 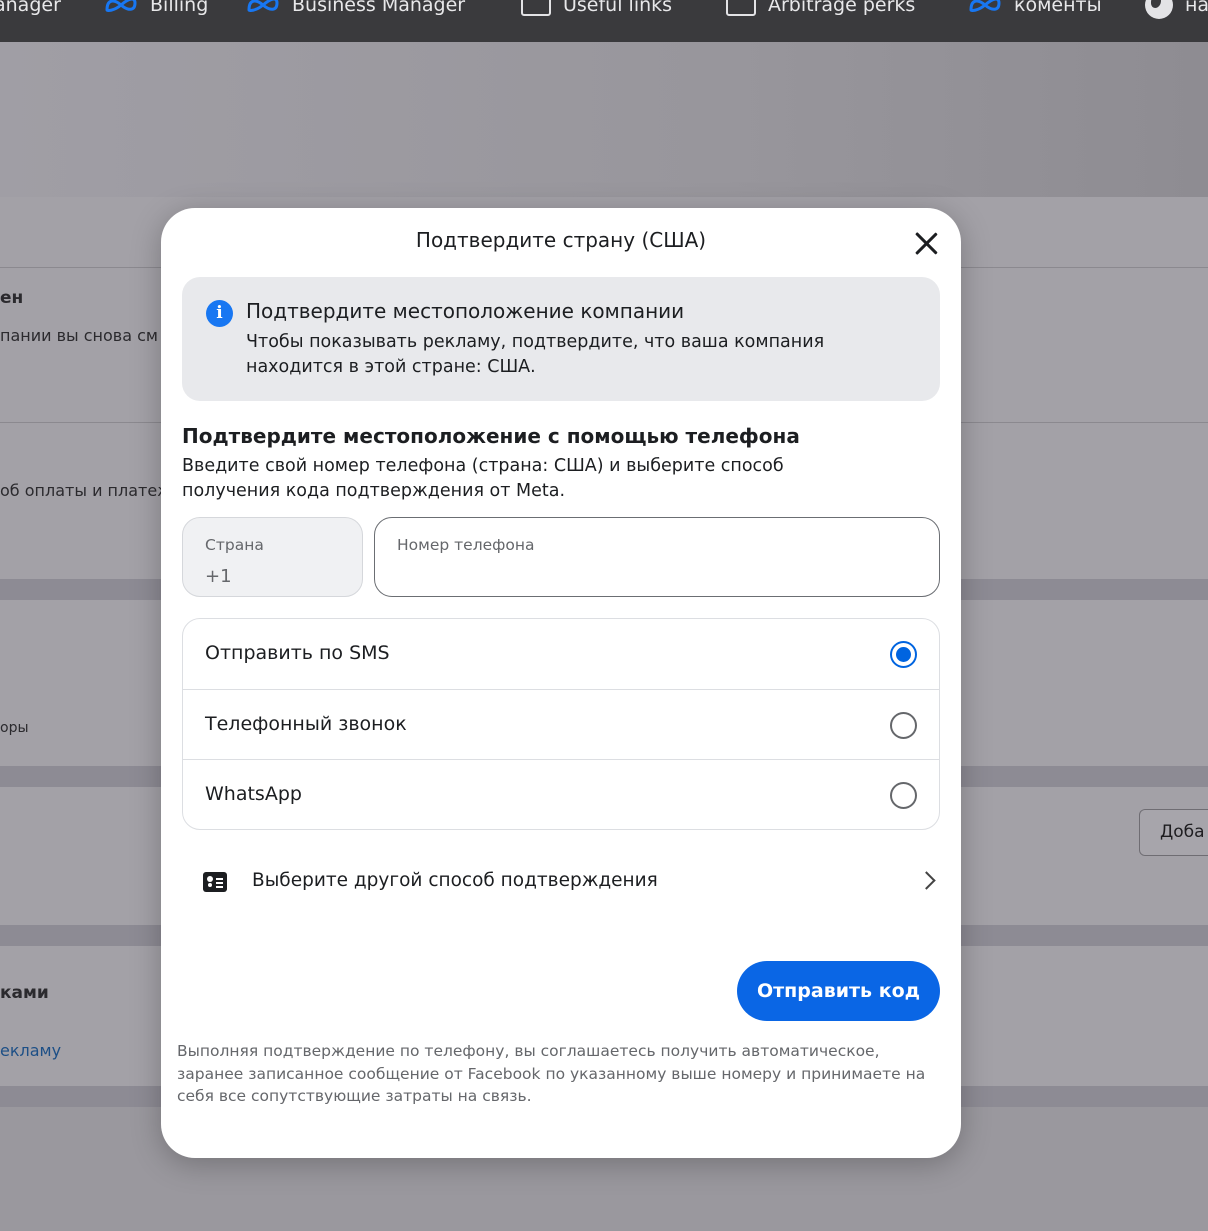 I want to click on bookmark-business-manager: Business Manager, so click(x=355, y=9).